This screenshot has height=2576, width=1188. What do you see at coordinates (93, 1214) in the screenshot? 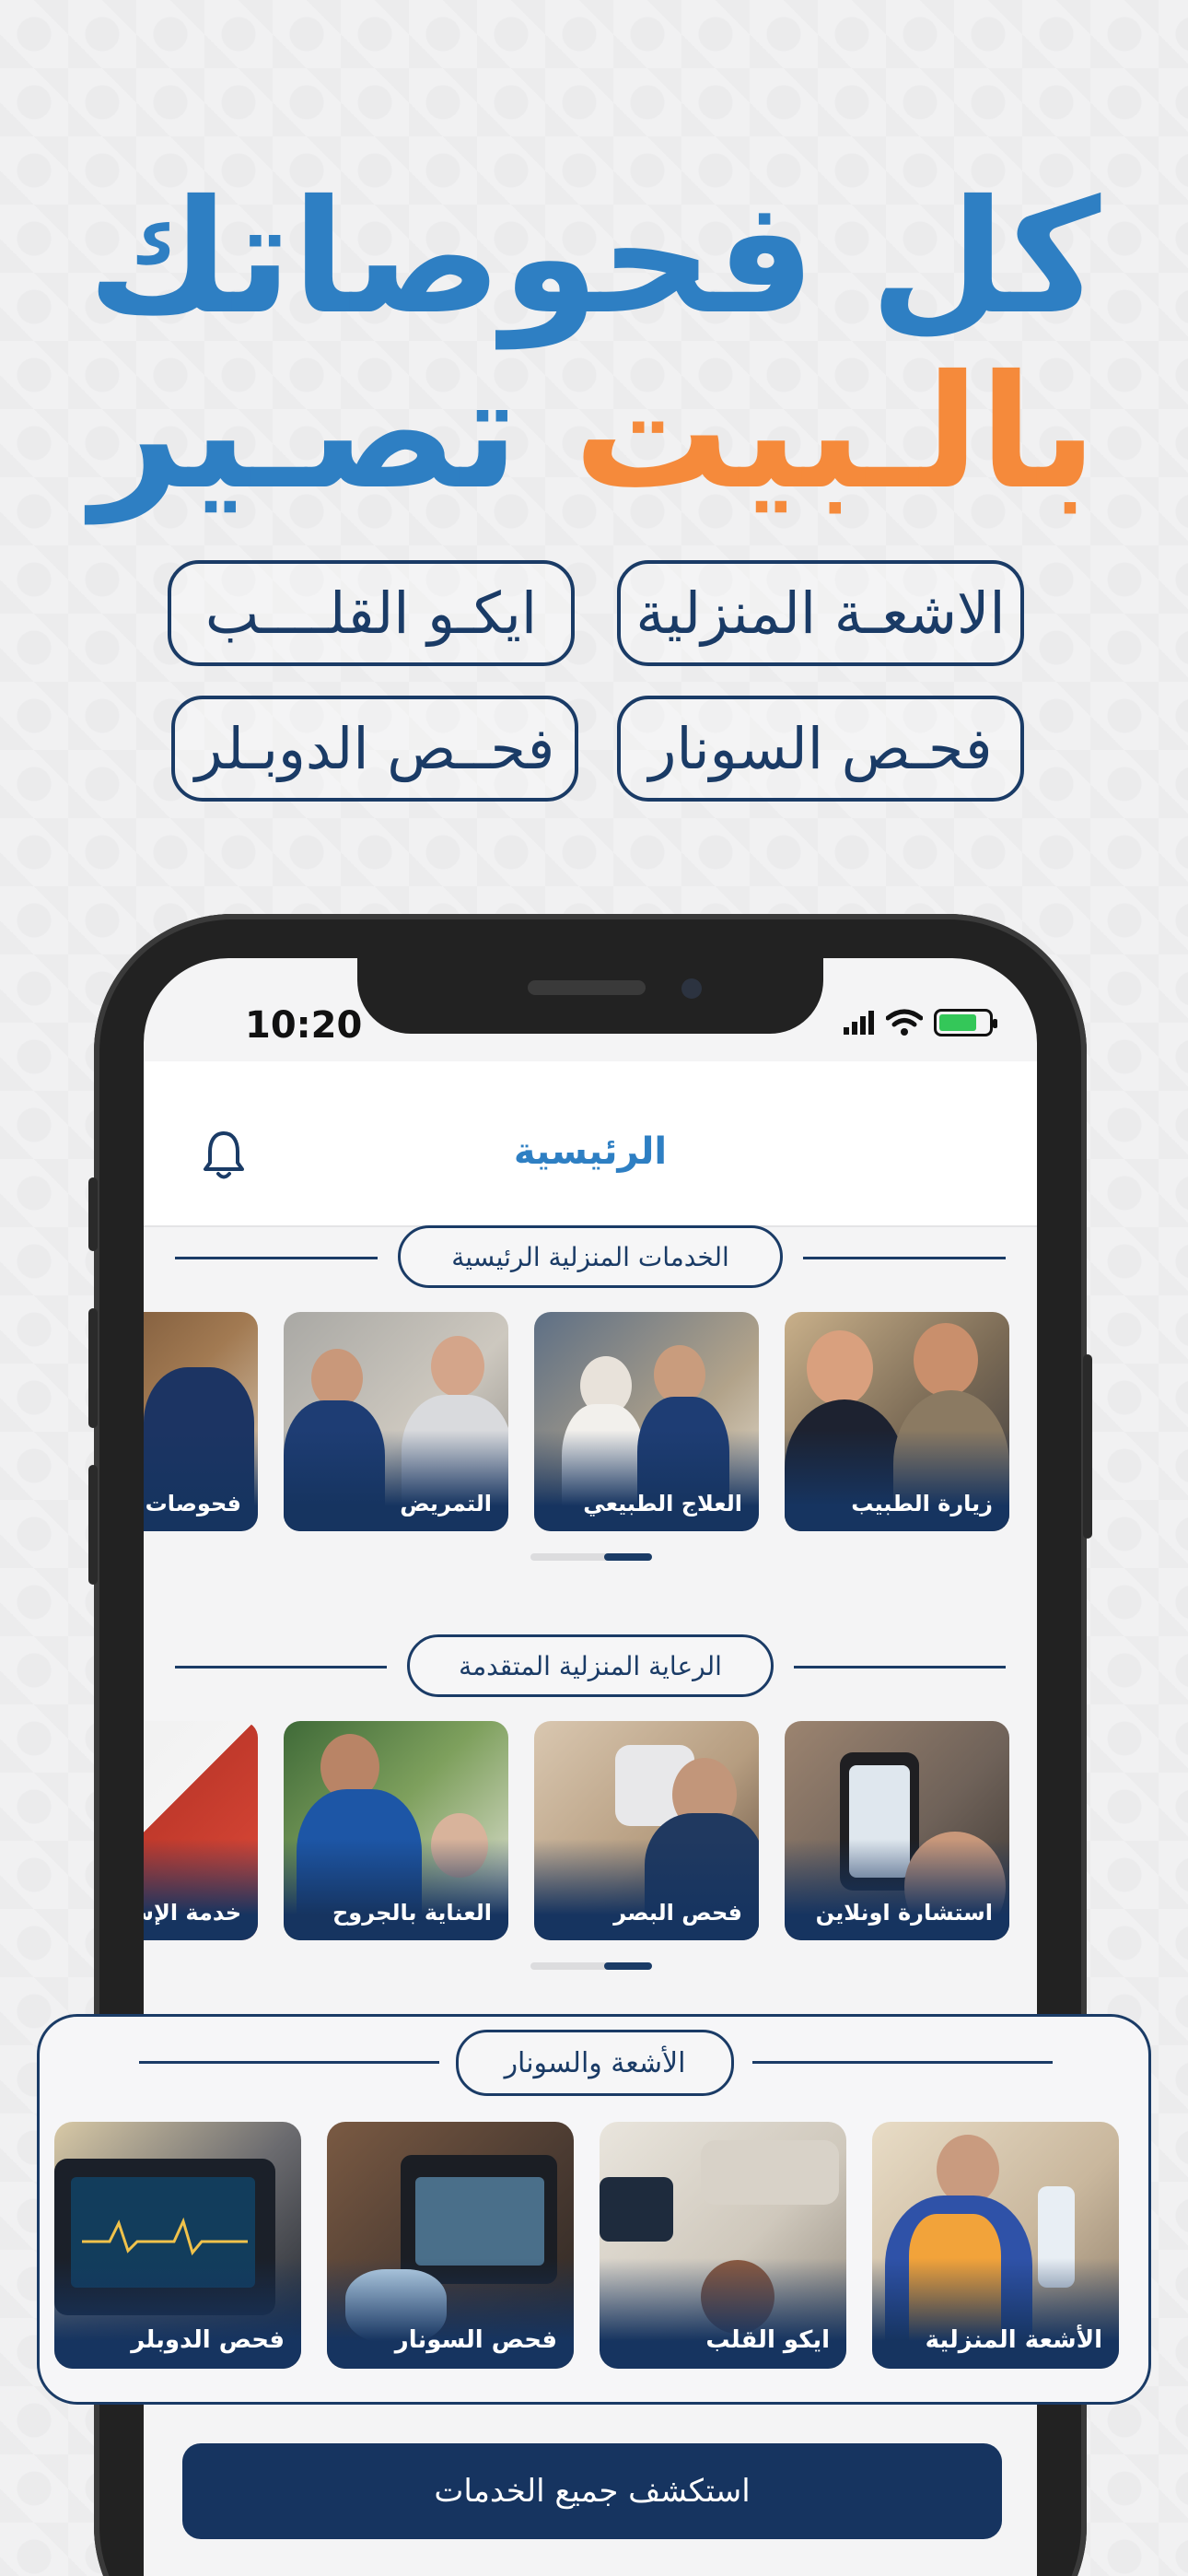
I see `phone-mute-switch` at bounding box center [93, 1214].